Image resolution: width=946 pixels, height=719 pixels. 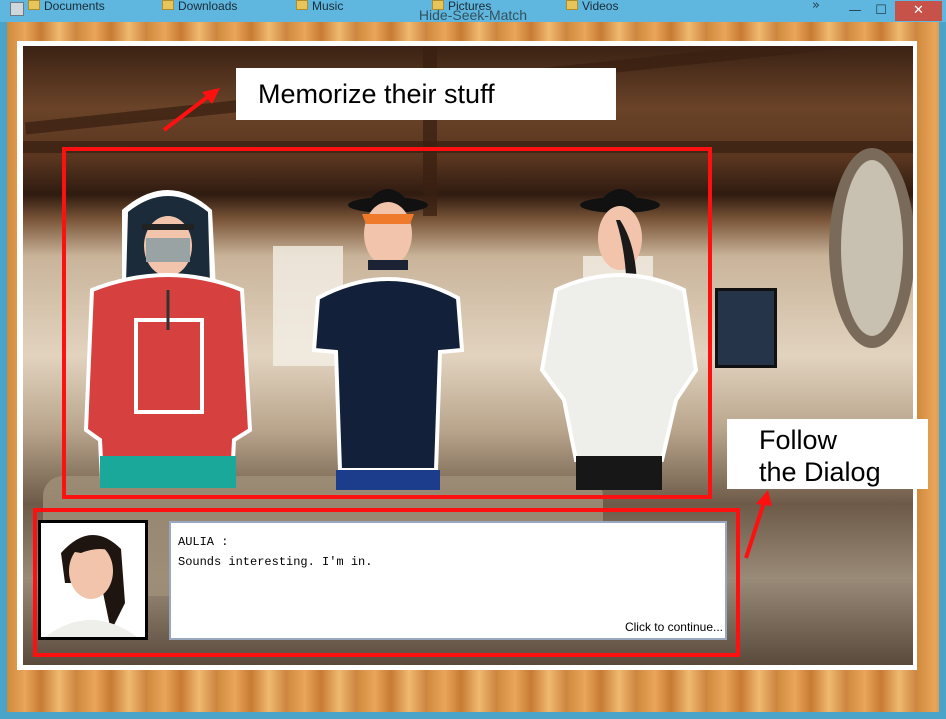 I want to click on speaker-name: AULIA :, so click(x=203, y=542).